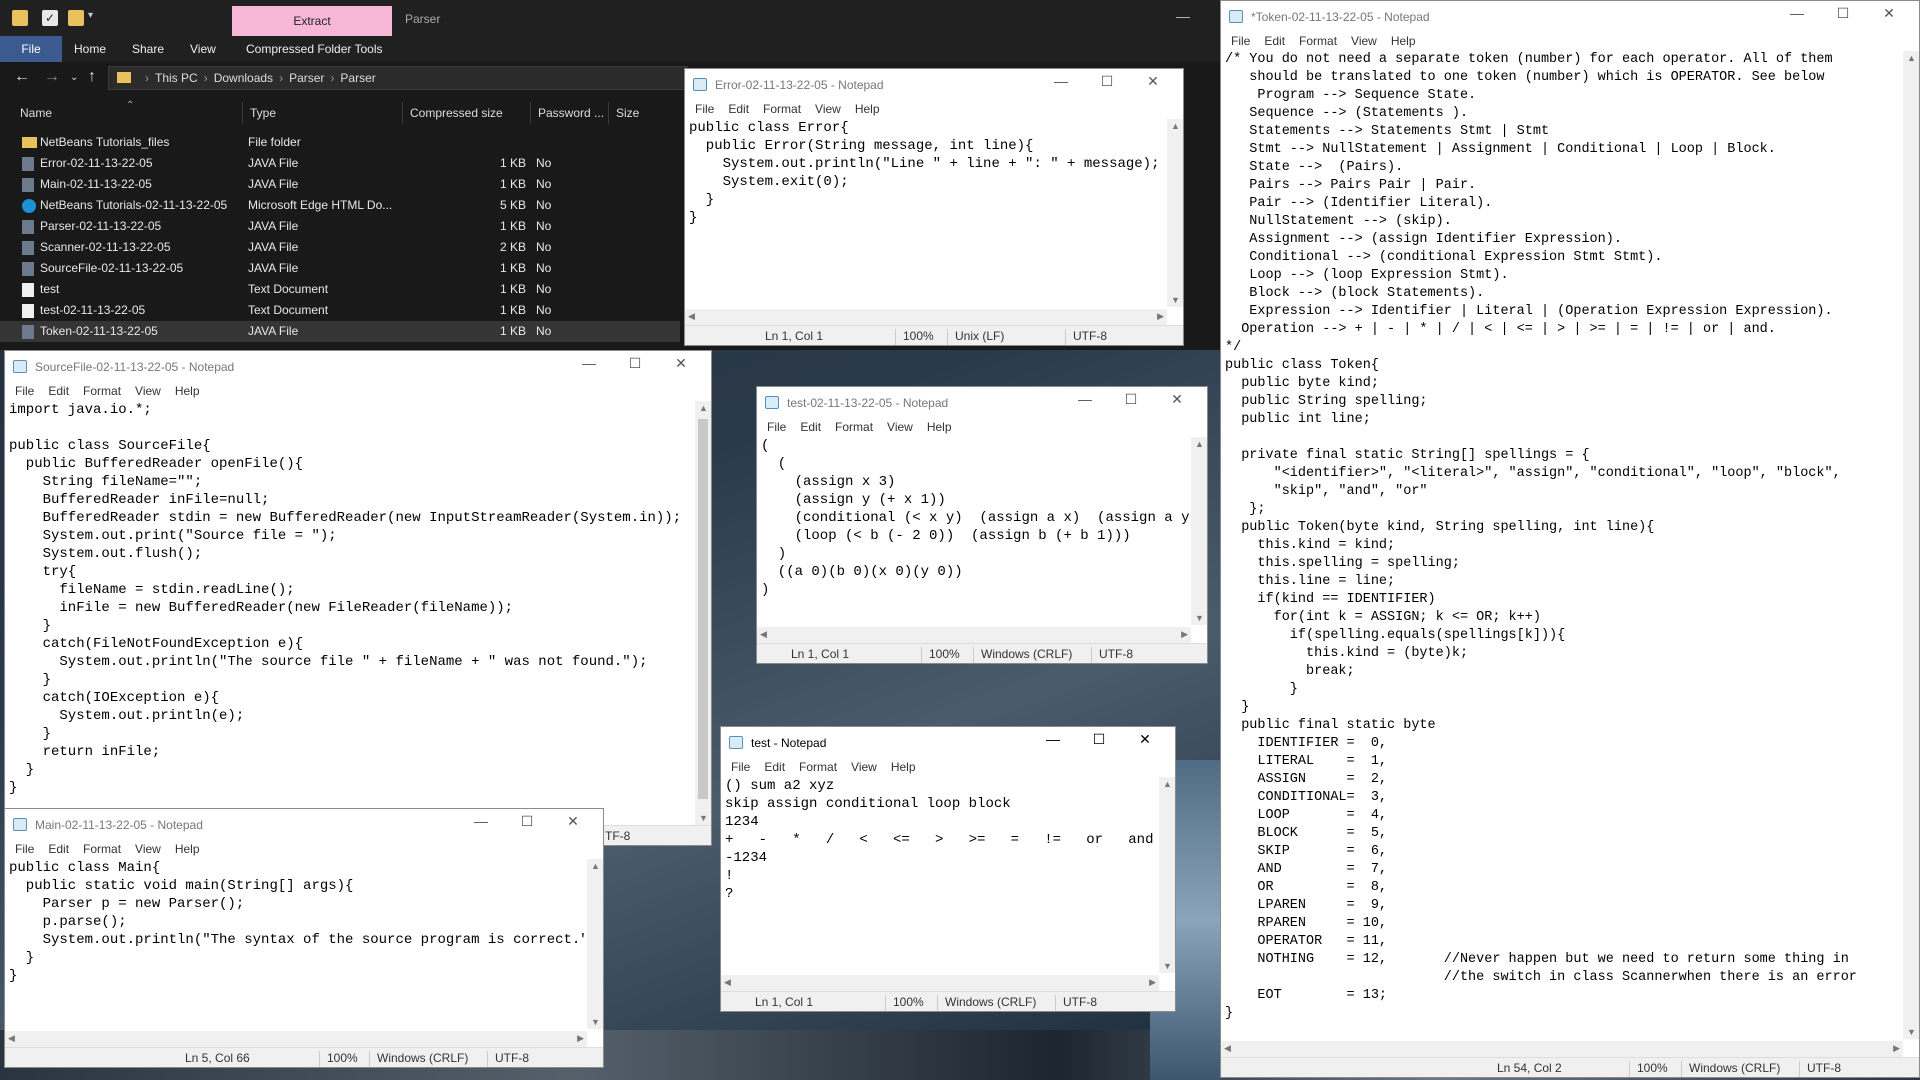 This screenshot has height=1080, width=1920. I want to click on column-type: Type, so click(263, 113).